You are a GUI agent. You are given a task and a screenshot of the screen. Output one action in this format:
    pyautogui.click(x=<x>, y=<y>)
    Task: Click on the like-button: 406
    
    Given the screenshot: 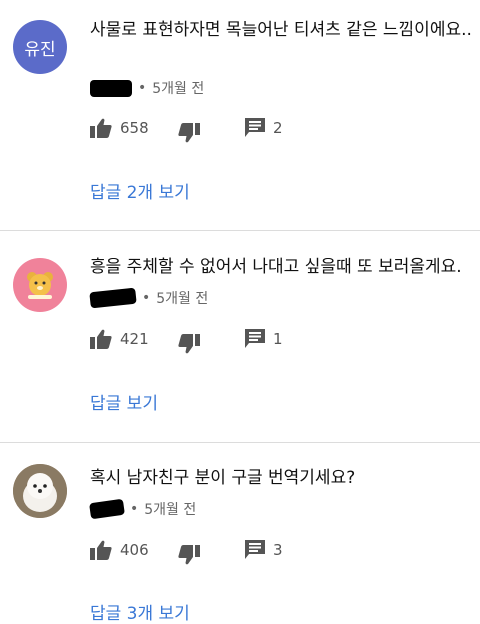 What is the action you would take?
    pyautogui.click(x=119, y=550)
    